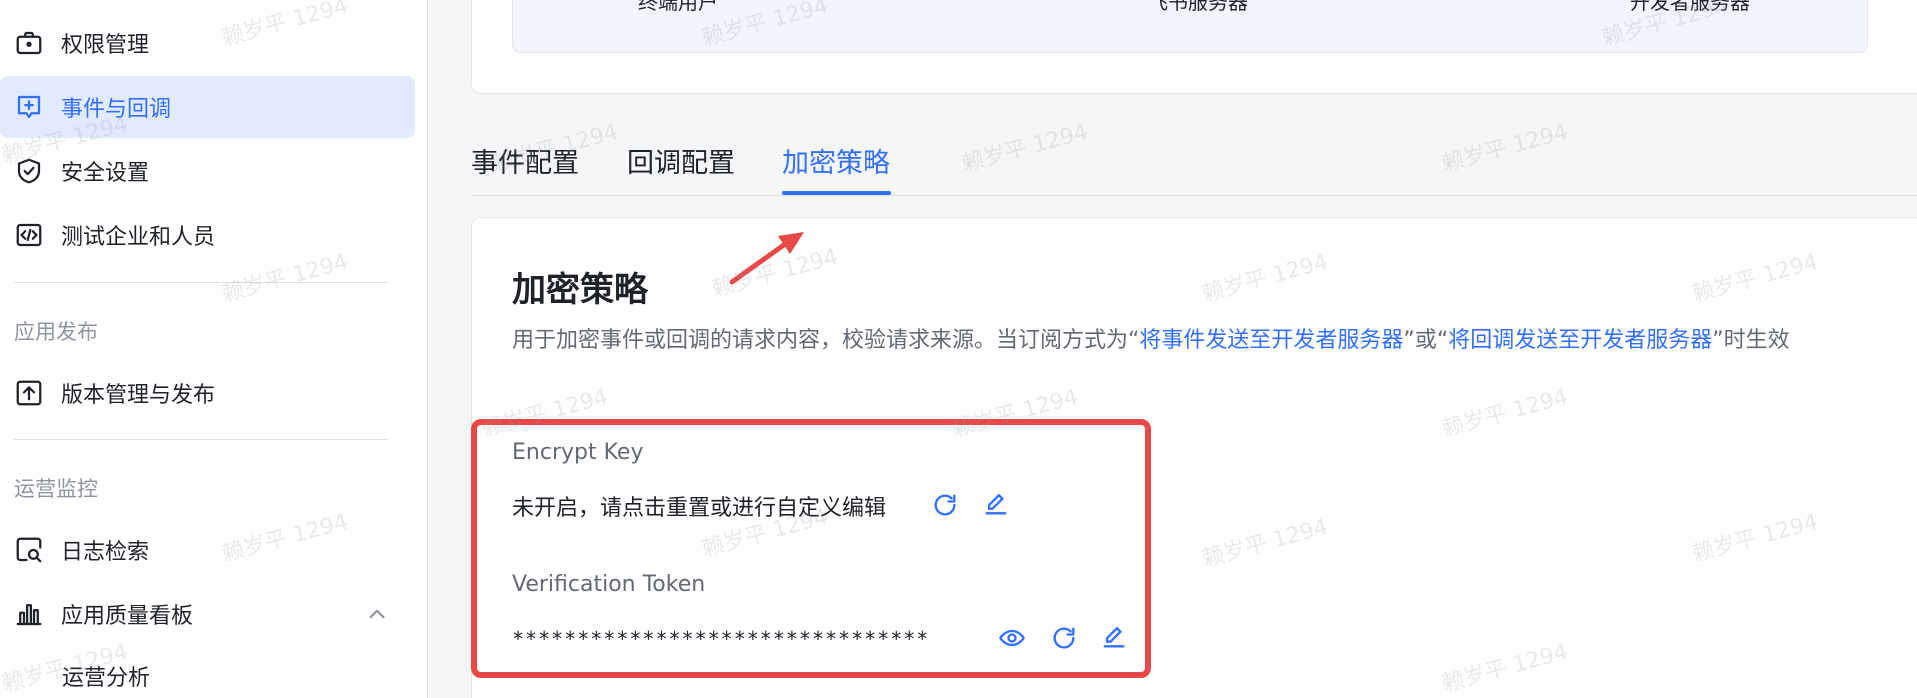 The image size is (1917, 698). I want to click on sidebar-item-label: 事件与回调, so click(116, 109).